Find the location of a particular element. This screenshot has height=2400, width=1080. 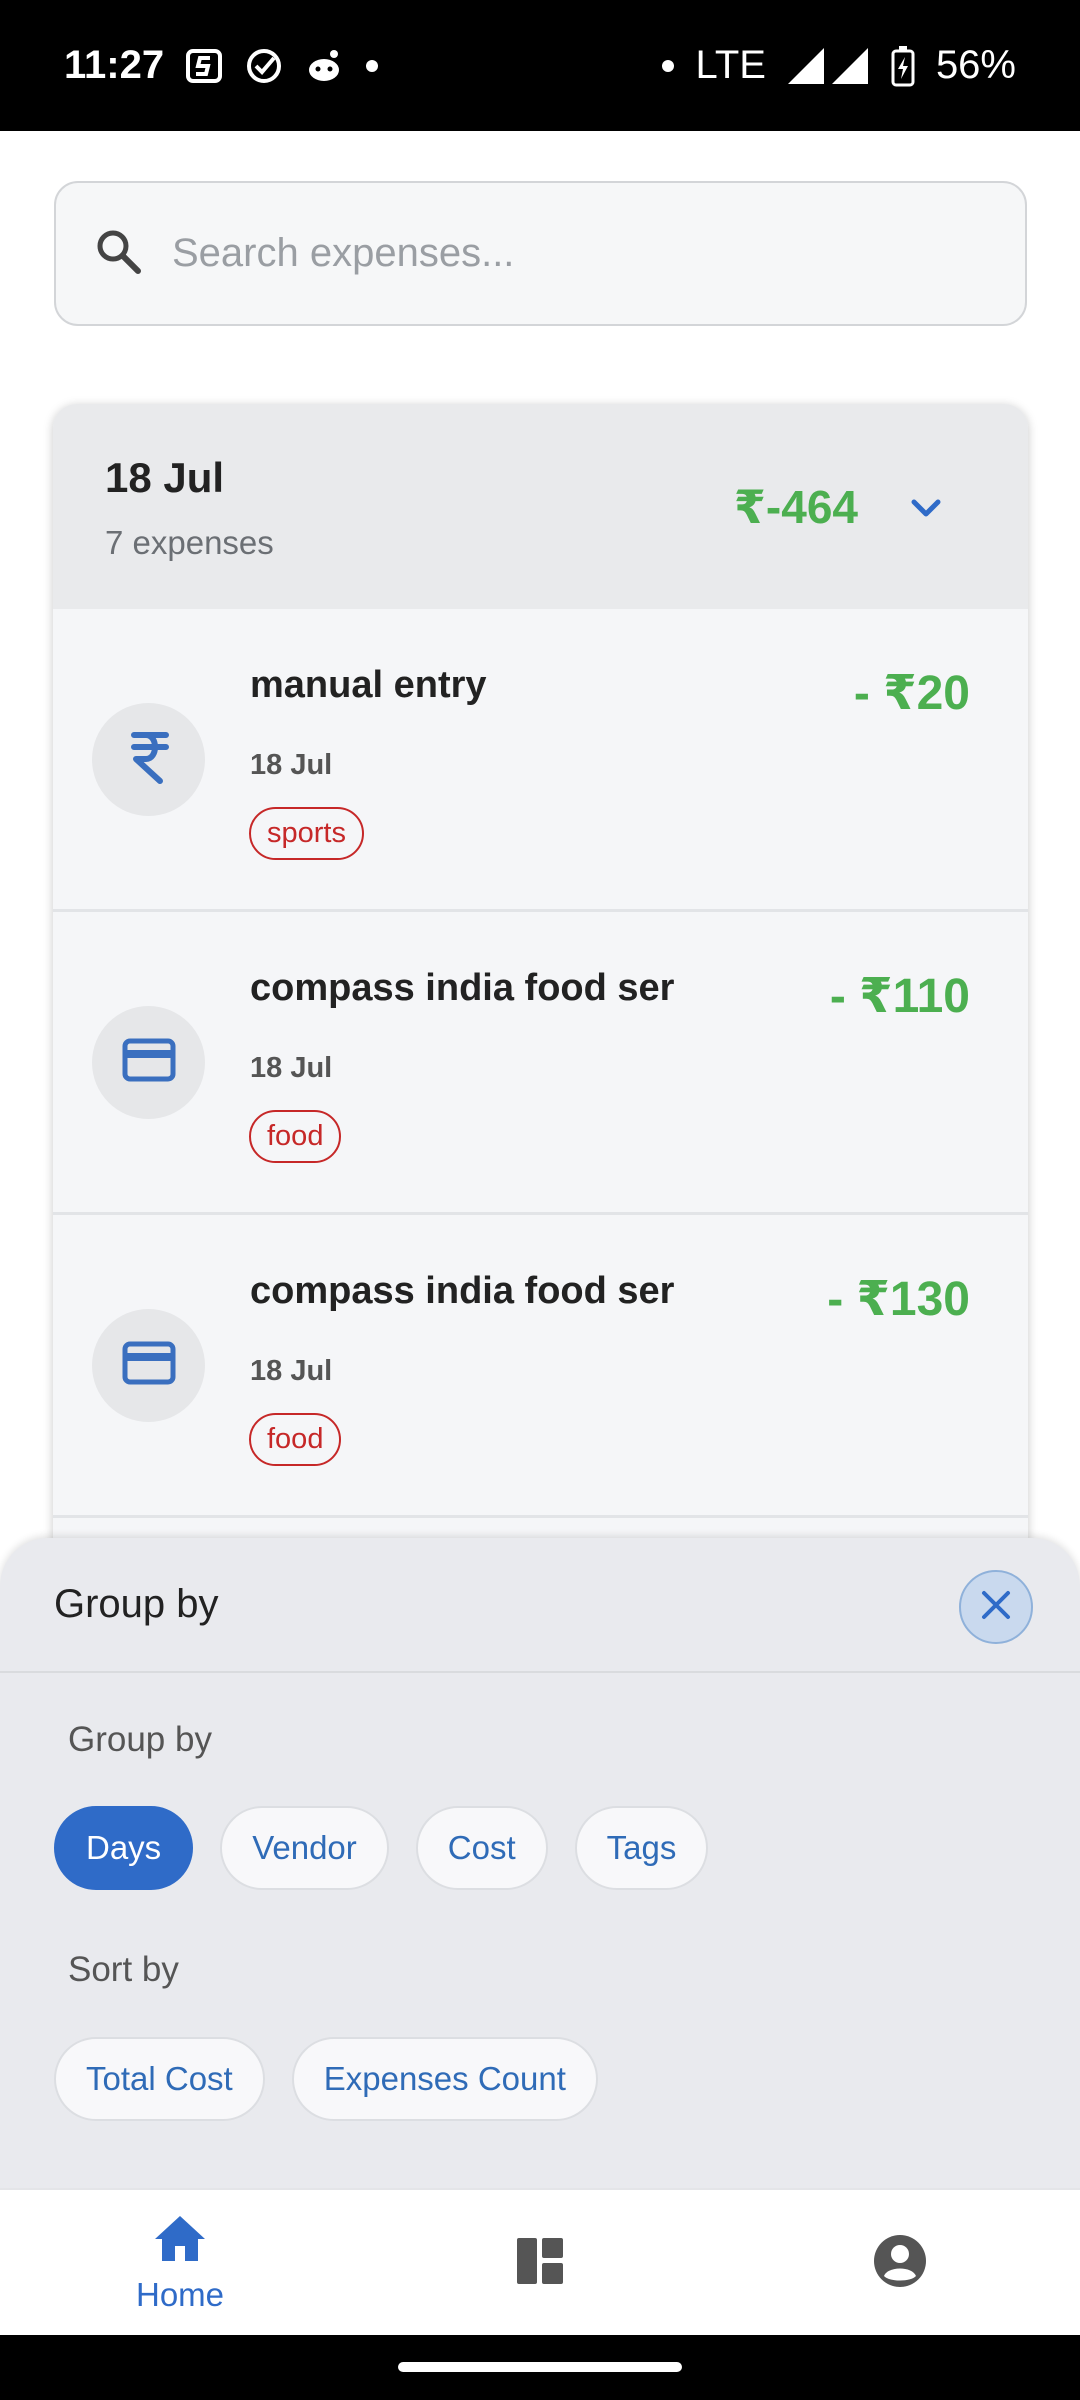

sort-by-label: Sort by is located at coordinates (123, 1969).